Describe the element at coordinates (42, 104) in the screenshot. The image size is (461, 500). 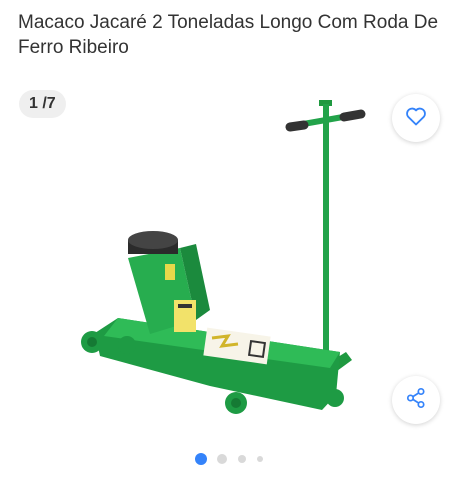
I see `image-counter: 1 /7` at that location.